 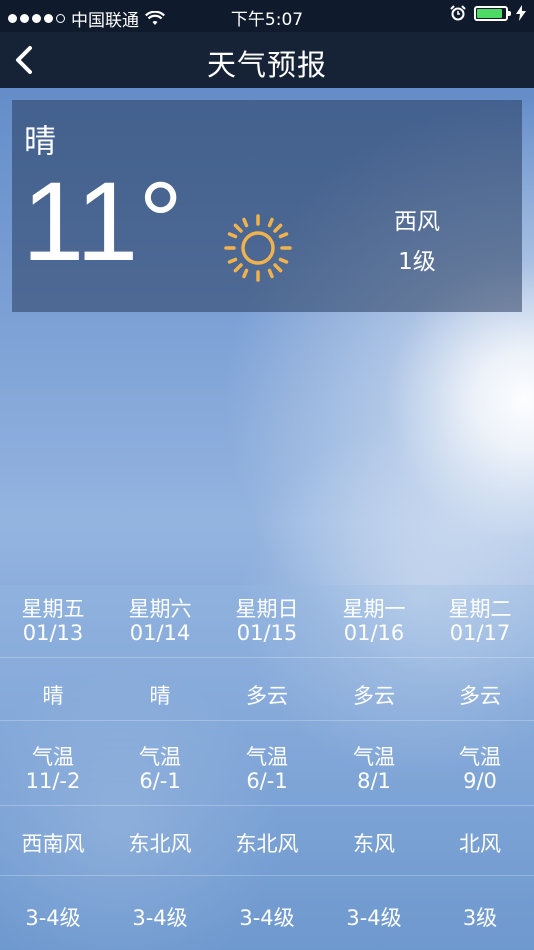 I want to click on forecast-temp: 8/1, so click(x=374, y=781).